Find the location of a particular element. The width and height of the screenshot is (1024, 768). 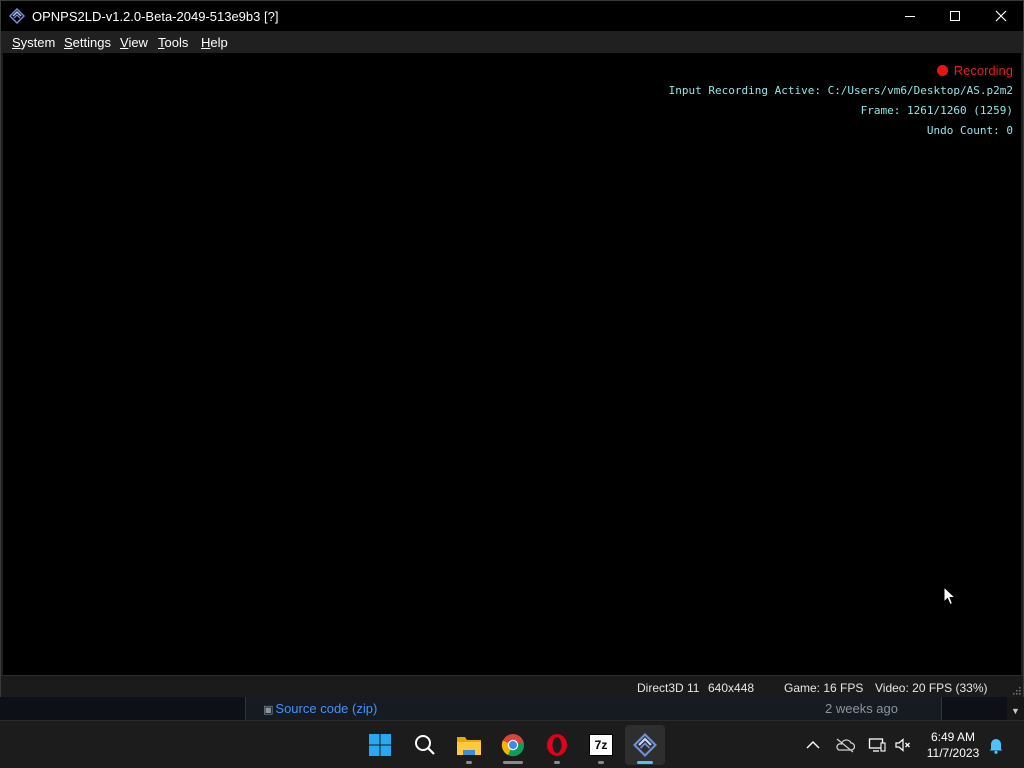

menu-help: Help is located at coordinates (214, 42).